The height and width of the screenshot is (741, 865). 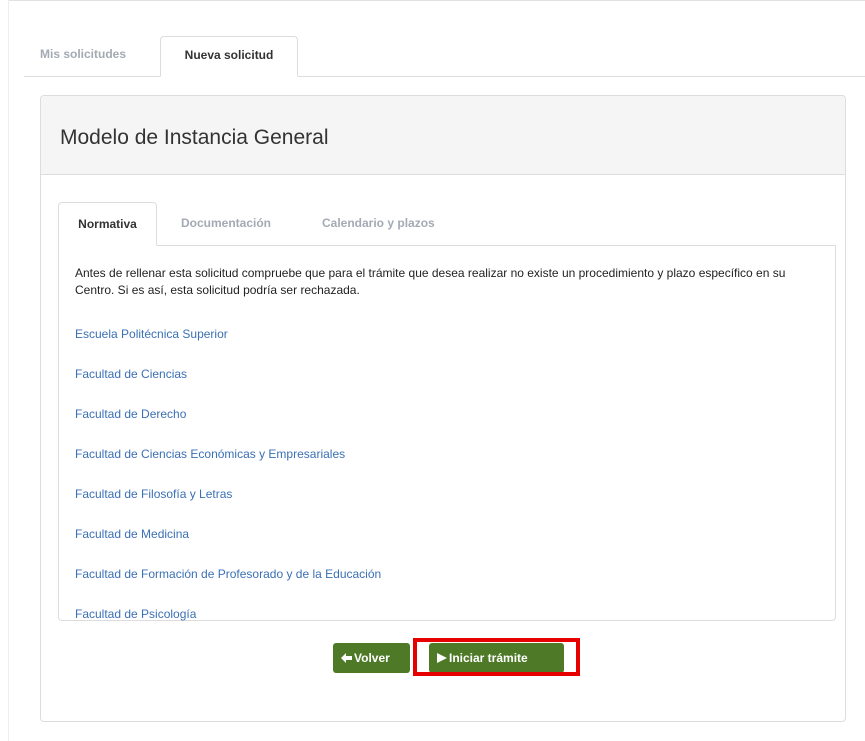 What do you see at coordinates (131, 374) in the screenshot?
I see `link-facultad-ciencias: Facultad de Ciencias` at bounding box center [131, 374].